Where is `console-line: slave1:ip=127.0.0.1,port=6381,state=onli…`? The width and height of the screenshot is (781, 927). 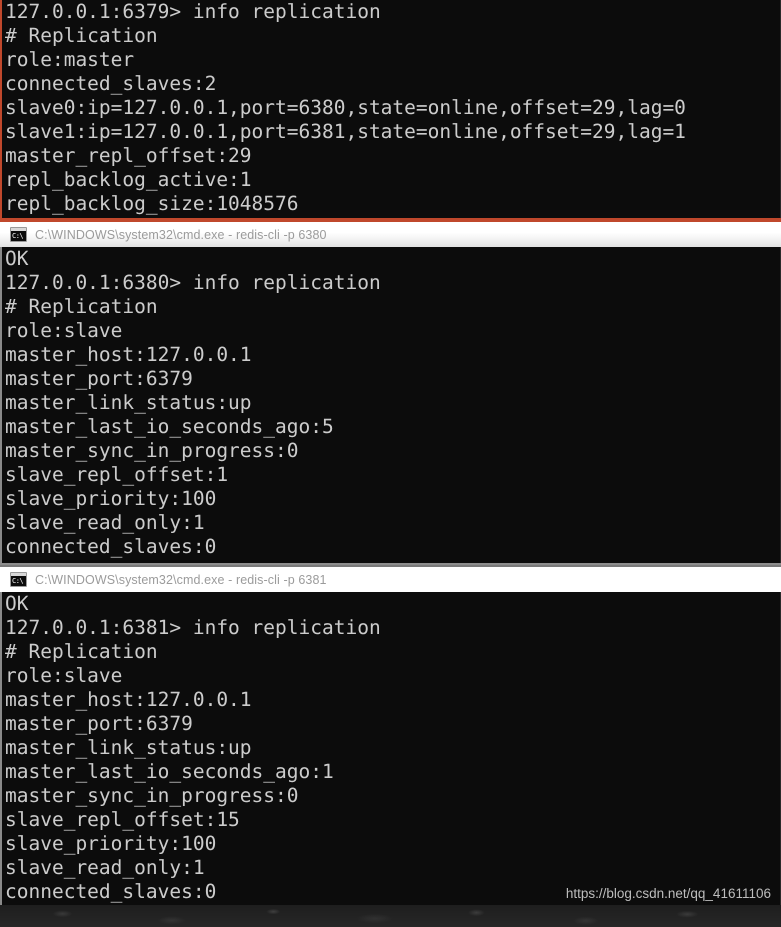
console-line: slave1:ip=127.0.0.1,port=6381,state=onli… is located at coordinates (345, 131).